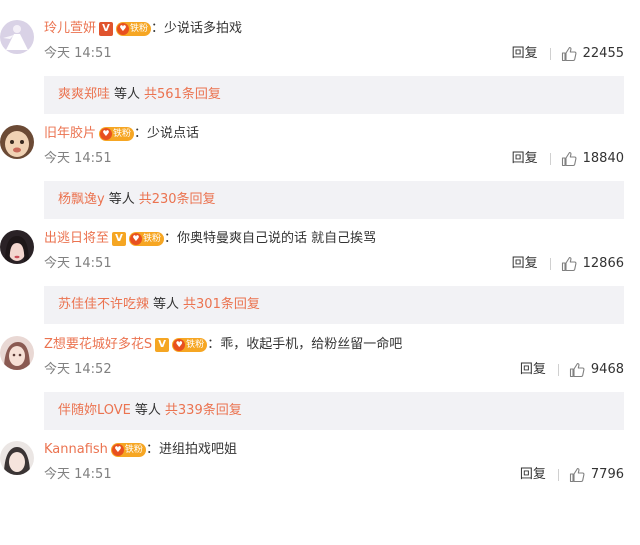 This screenshot has height=545, width=640. I want to click on reply-user-link: 爽爽郑哇, so click(84, 94).